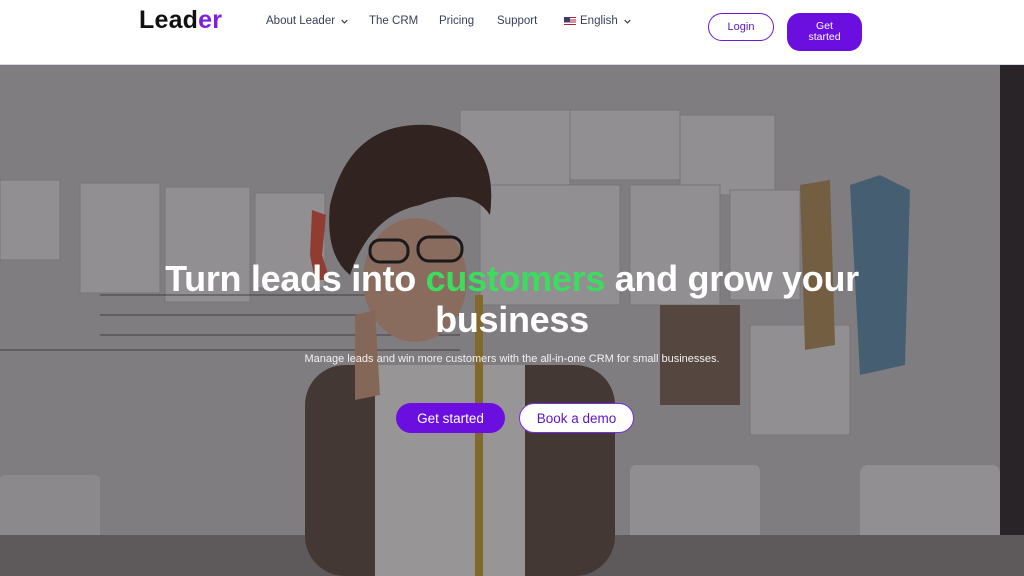  Describe the element at coordinates (210, 20) in the screenshot. I see `logo-text-accent: er` at that location.